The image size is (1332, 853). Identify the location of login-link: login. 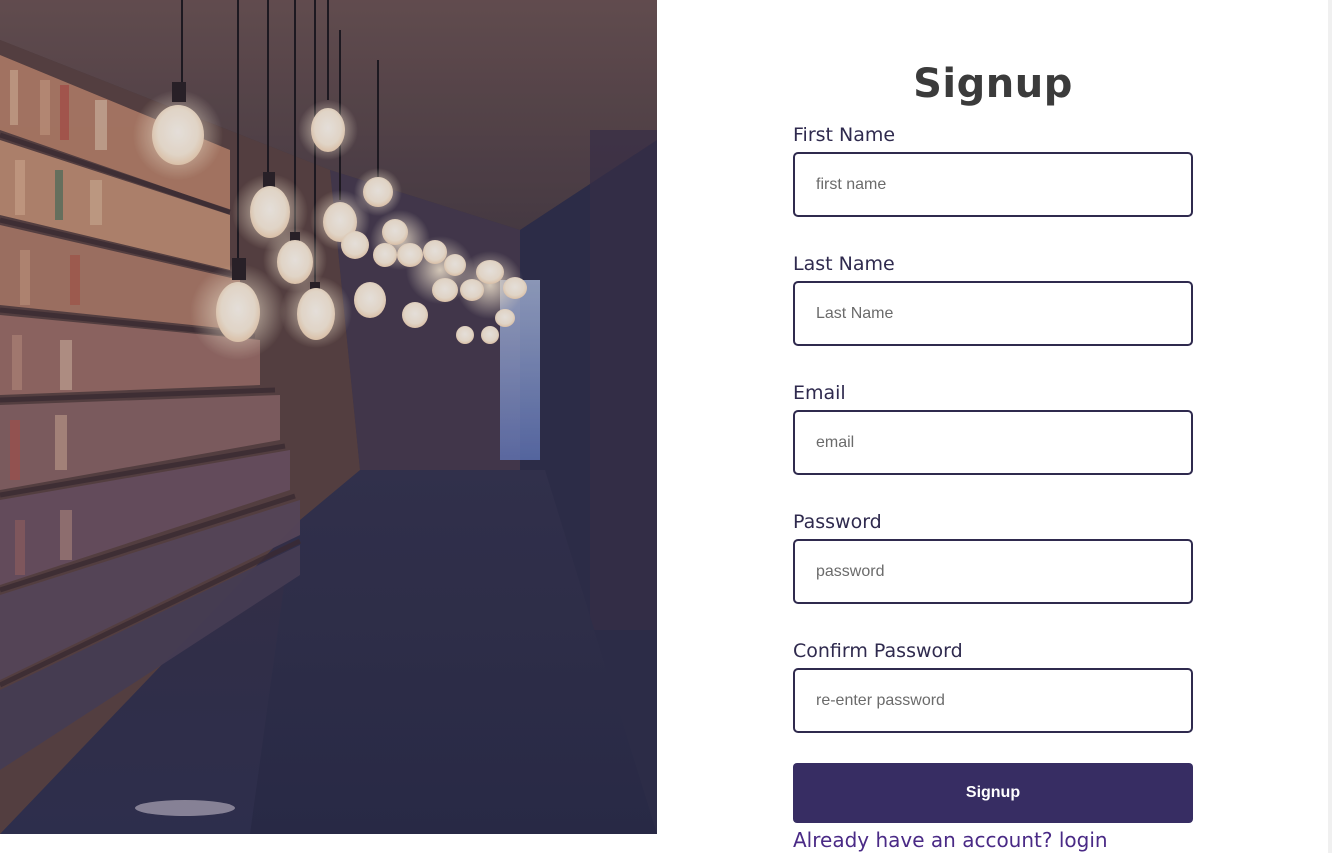
(1083, 840).